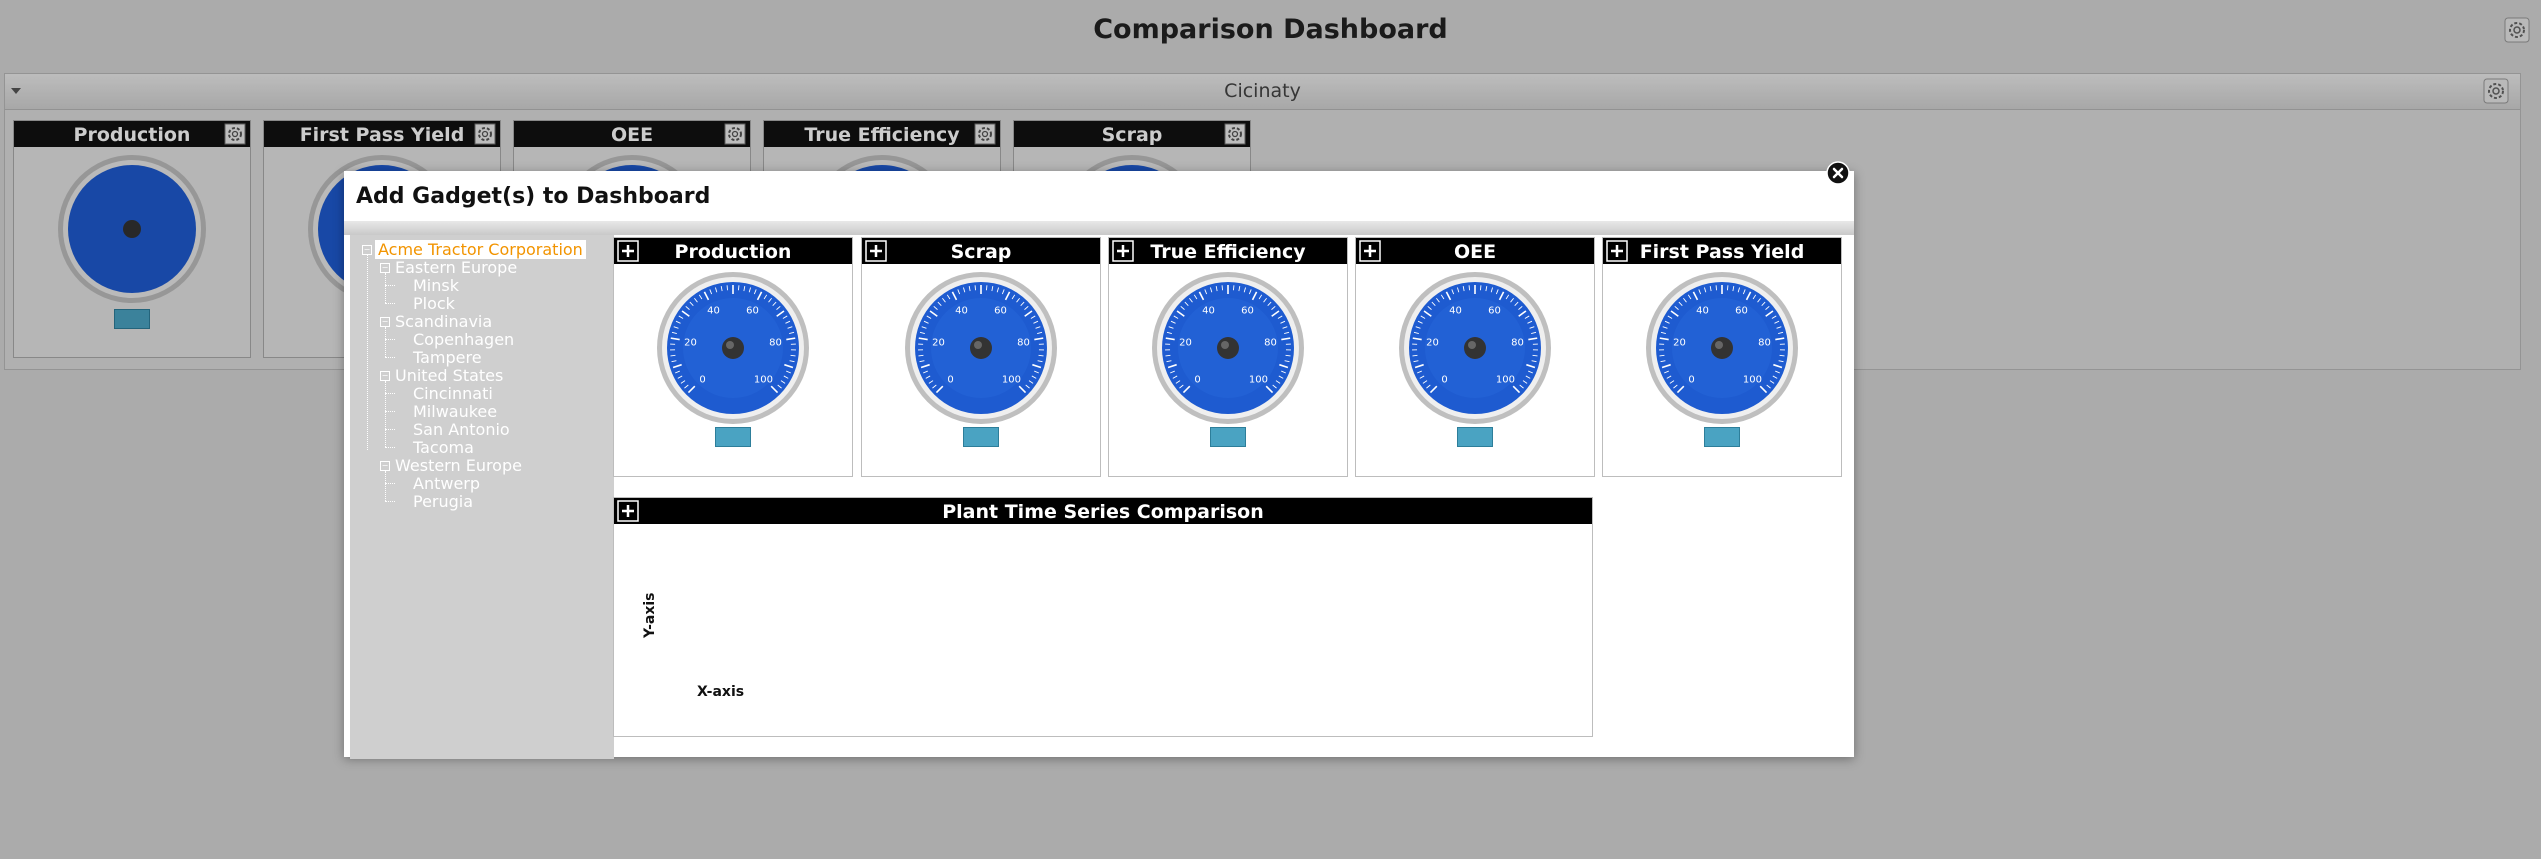 This screenshot has height=859, width=2541. Describe the element at coordinates (1722, 252) in the screenshot. I see `gadget-title: First Pass Yield` at that location.